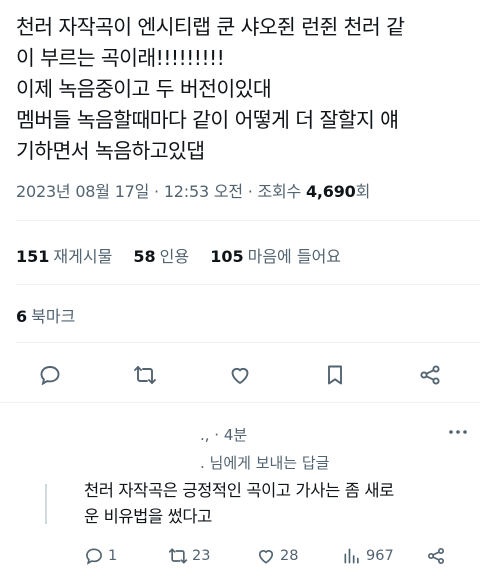 The width and height of the screenshot is (480, 585). Describe the element at coordinates (207, 120) in the screenshot. I see `tweet-line: 멤버들 녹음할때마다 같이 어떻게 더 잘할지 얘` at that location.